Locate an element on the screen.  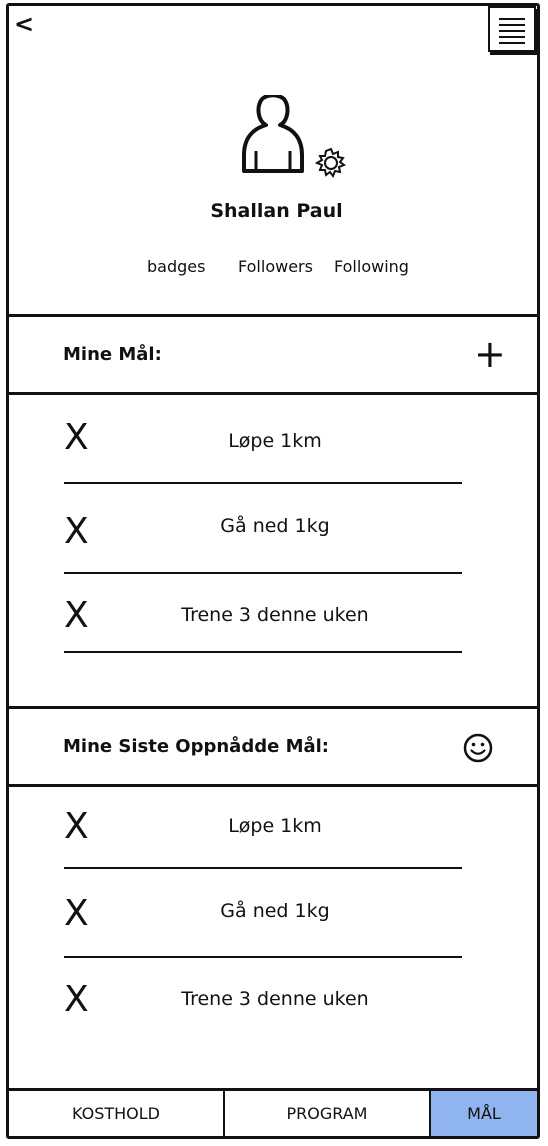
settings-gear-icon is located at coordinates (331, 163).